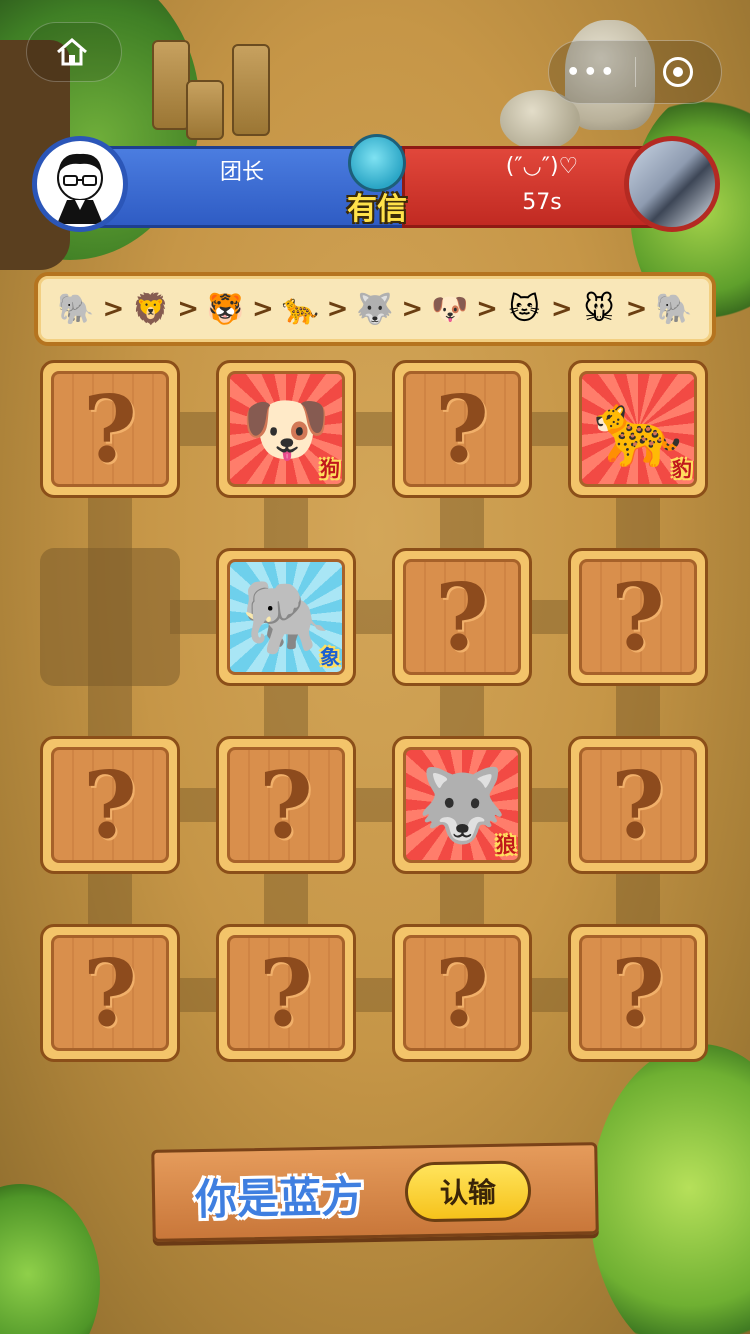 Image resolution: width=750 pixels, height=1334 pixels. I want to click on target-icon, so click(678, 72).